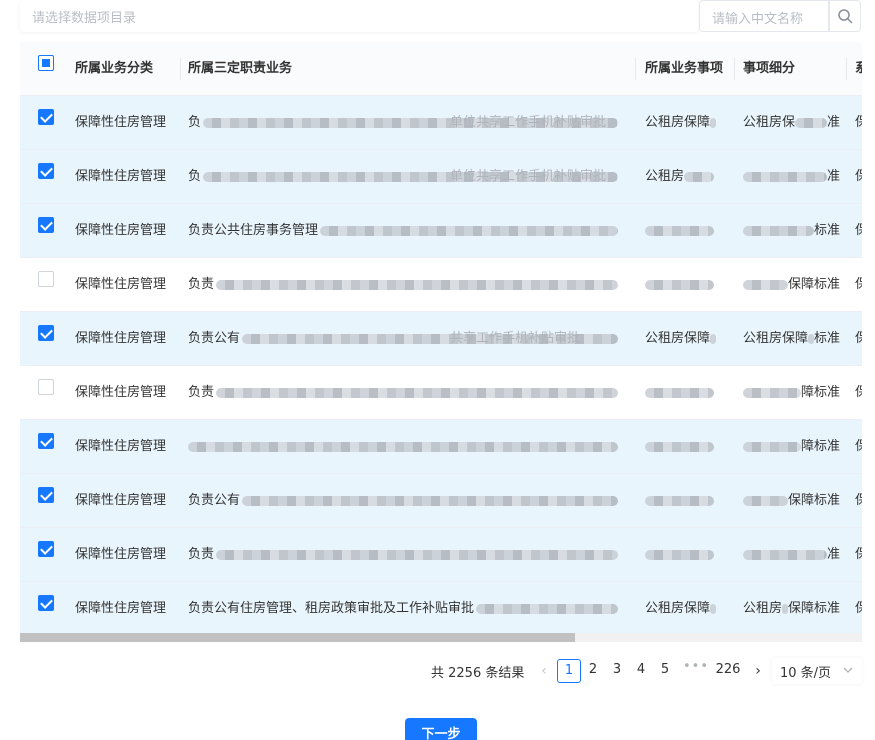 This screenshot has width=875, height=740. I want to click on cell-subdivision-tail: 标准, so click(827, 230).